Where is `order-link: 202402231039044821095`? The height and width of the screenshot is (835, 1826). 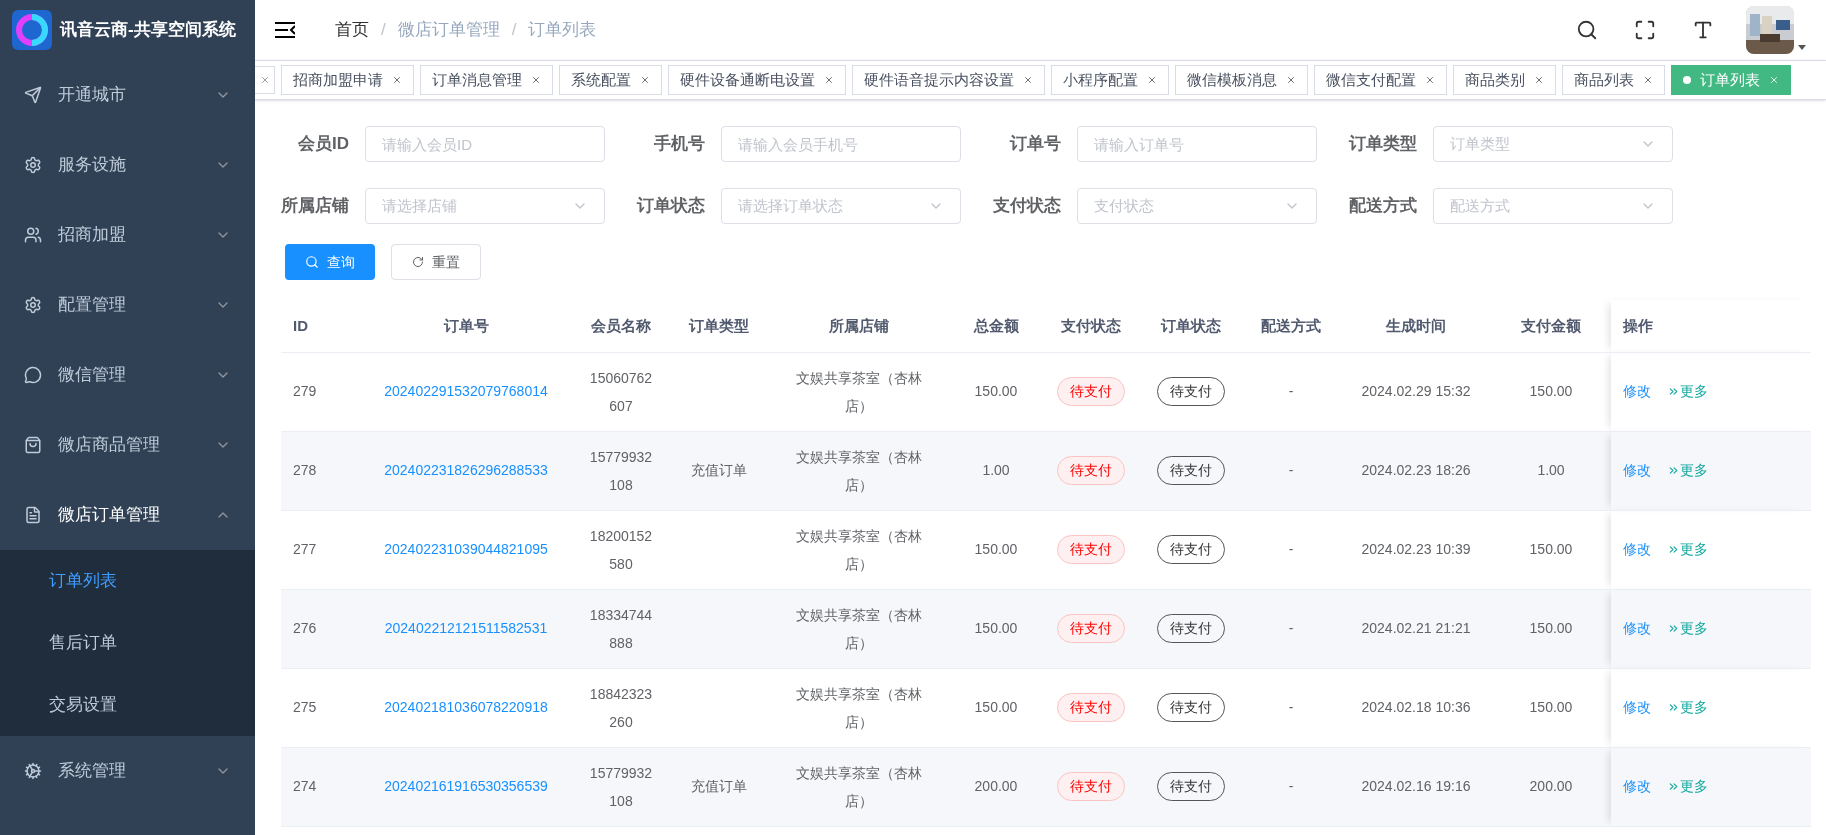
order-link: 202402231039044821095 is located at coordinates (466, 549).